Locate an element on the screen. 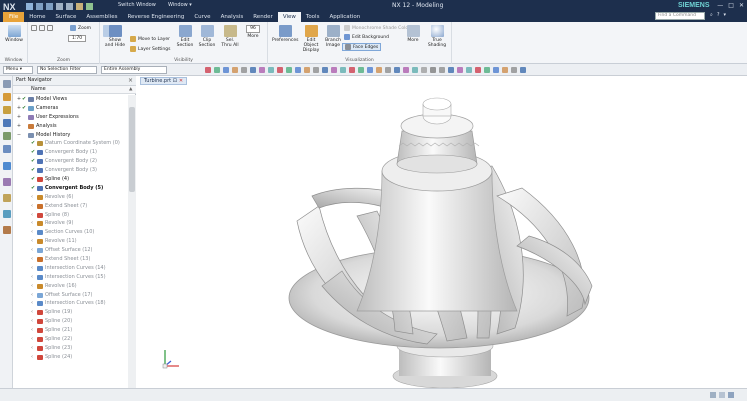  tree-row: ‹ Intersection Curves (18) is located at coordinates (70, 303).